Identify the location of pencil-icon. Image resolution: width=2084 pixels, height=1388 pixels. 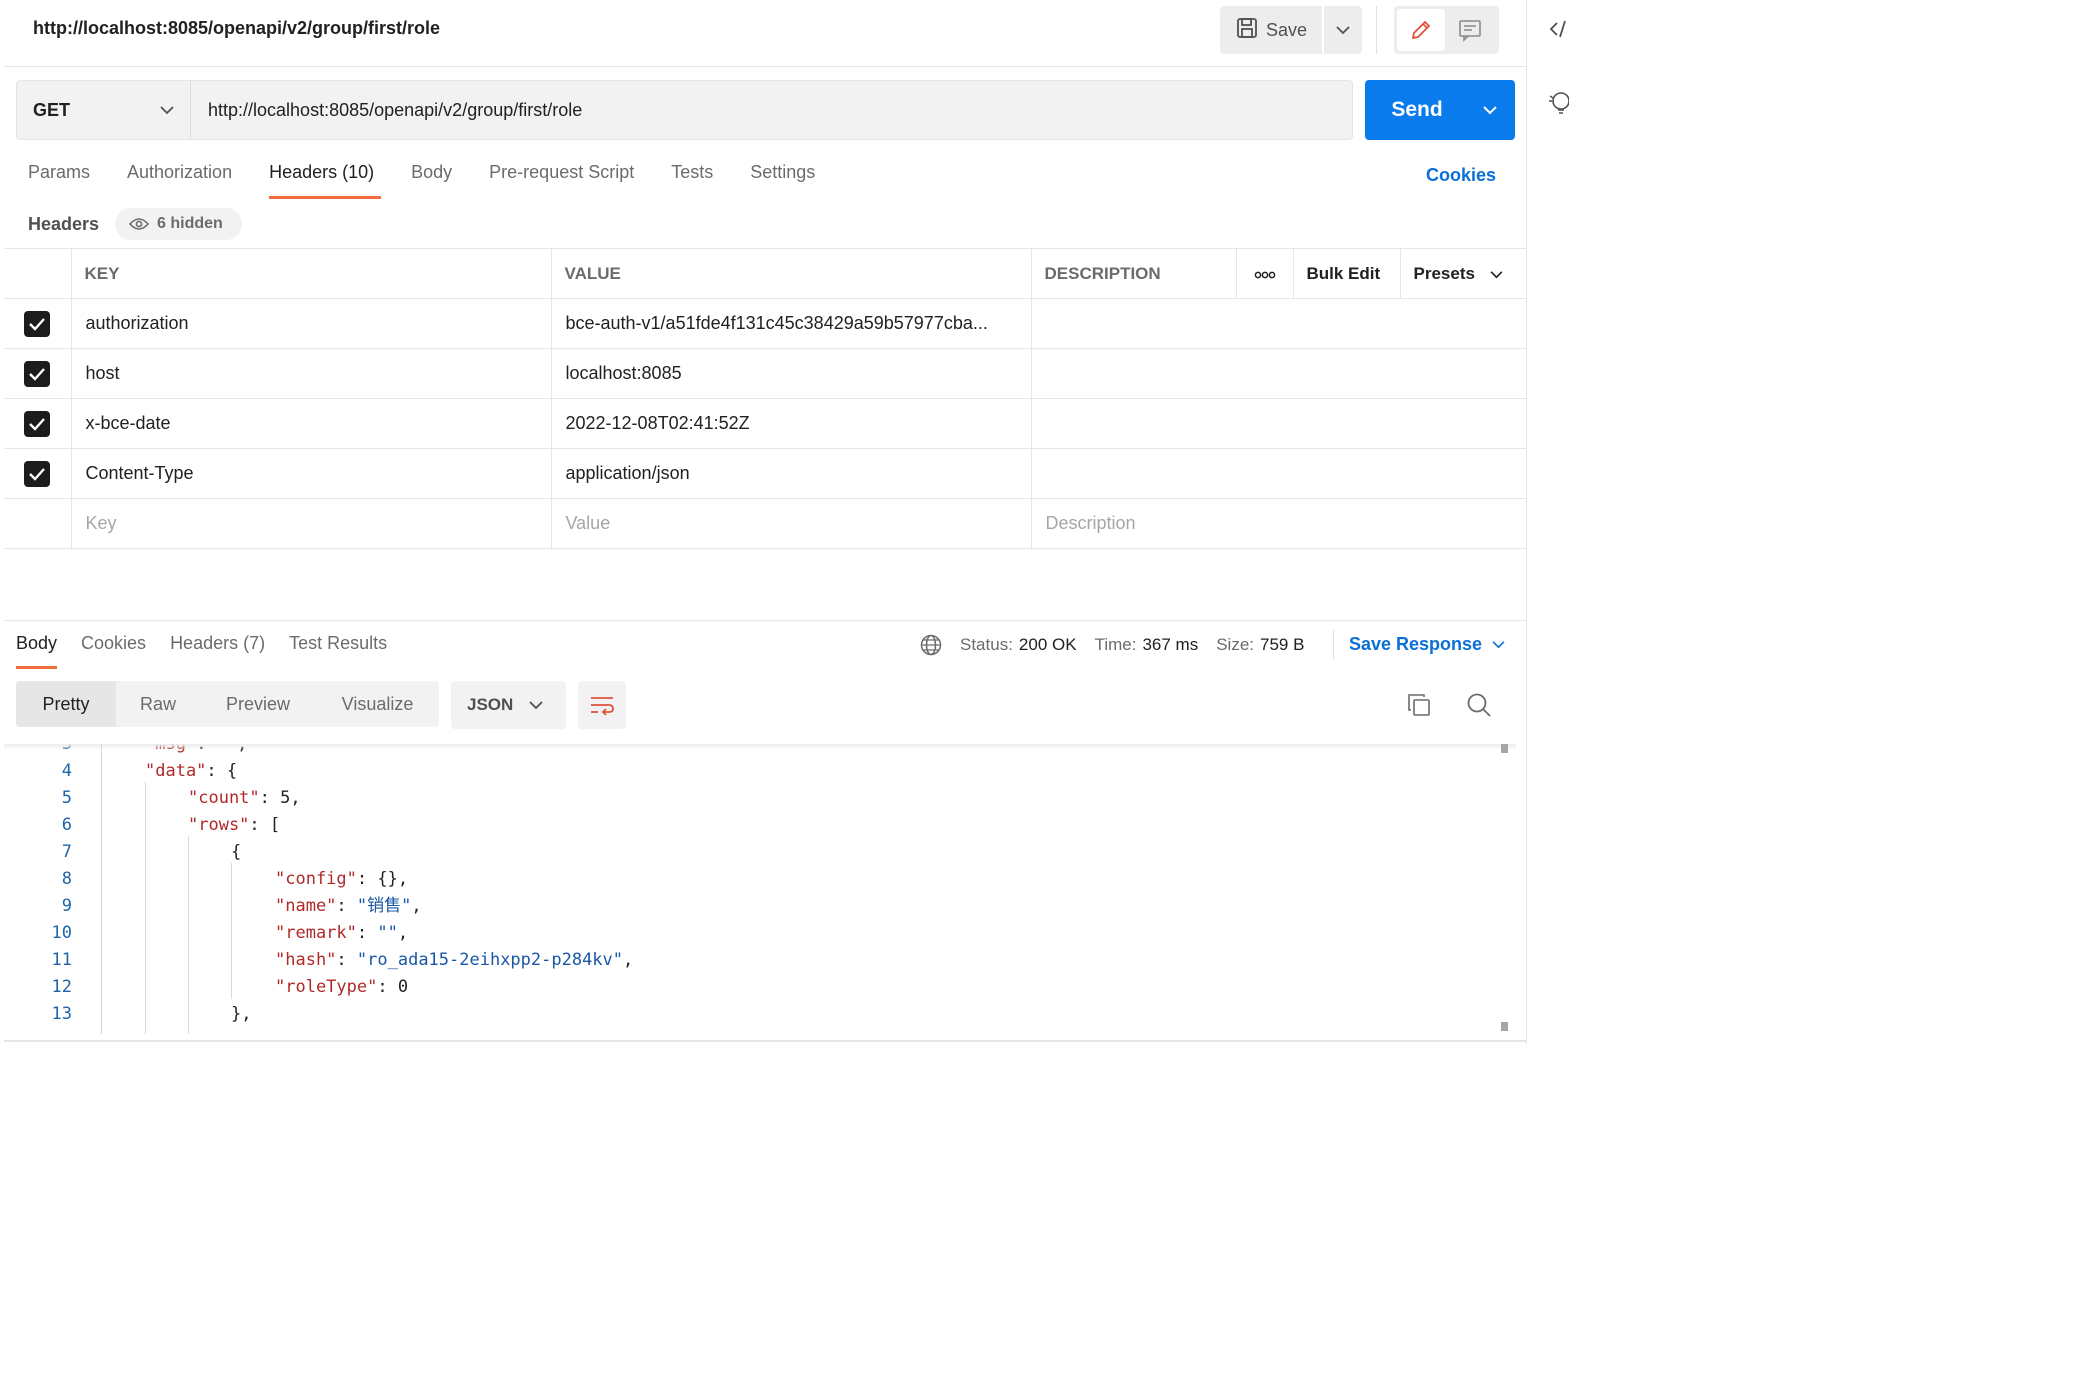
(1421, 30).